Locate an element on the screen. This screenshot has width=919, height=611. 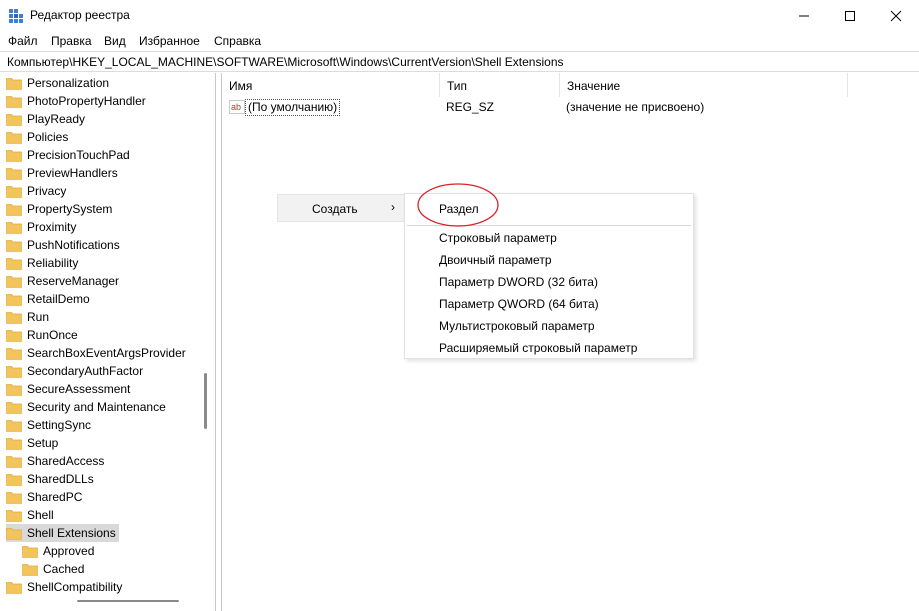
tree-item-label: Privacy is located at coordinates (47, 191).